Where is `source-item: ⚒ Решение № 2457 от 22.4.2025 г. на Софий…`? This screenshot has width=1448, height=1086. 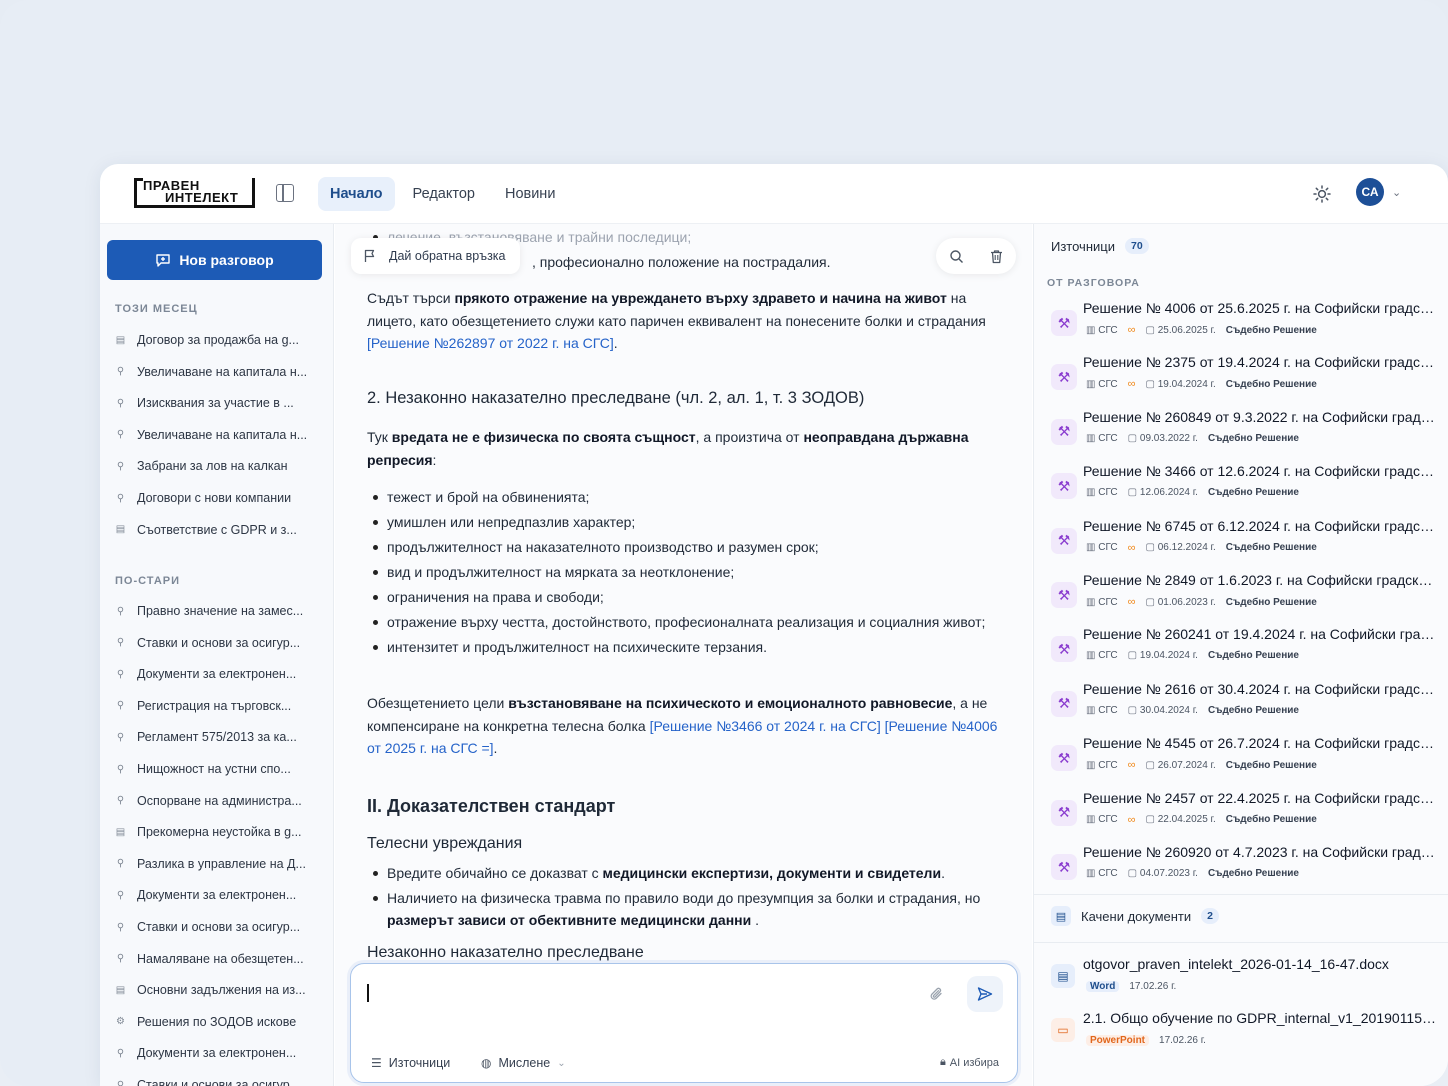 source-item: ⚒ Решение № 2457 от 22.4.2025 г. на Софий… is located at coordinates (1241, 817).